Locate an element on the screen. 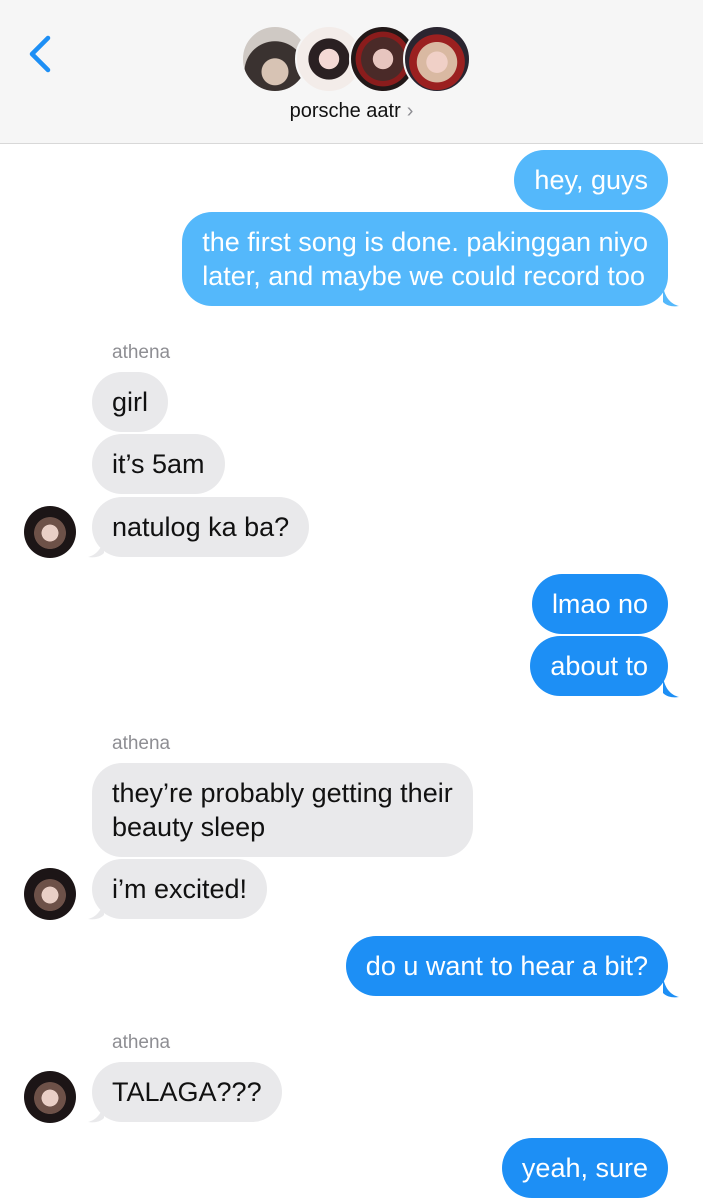 The height and width of the screenshot is (1200, 703). chevron-right-icon: › is located at coordinates (410, 111).